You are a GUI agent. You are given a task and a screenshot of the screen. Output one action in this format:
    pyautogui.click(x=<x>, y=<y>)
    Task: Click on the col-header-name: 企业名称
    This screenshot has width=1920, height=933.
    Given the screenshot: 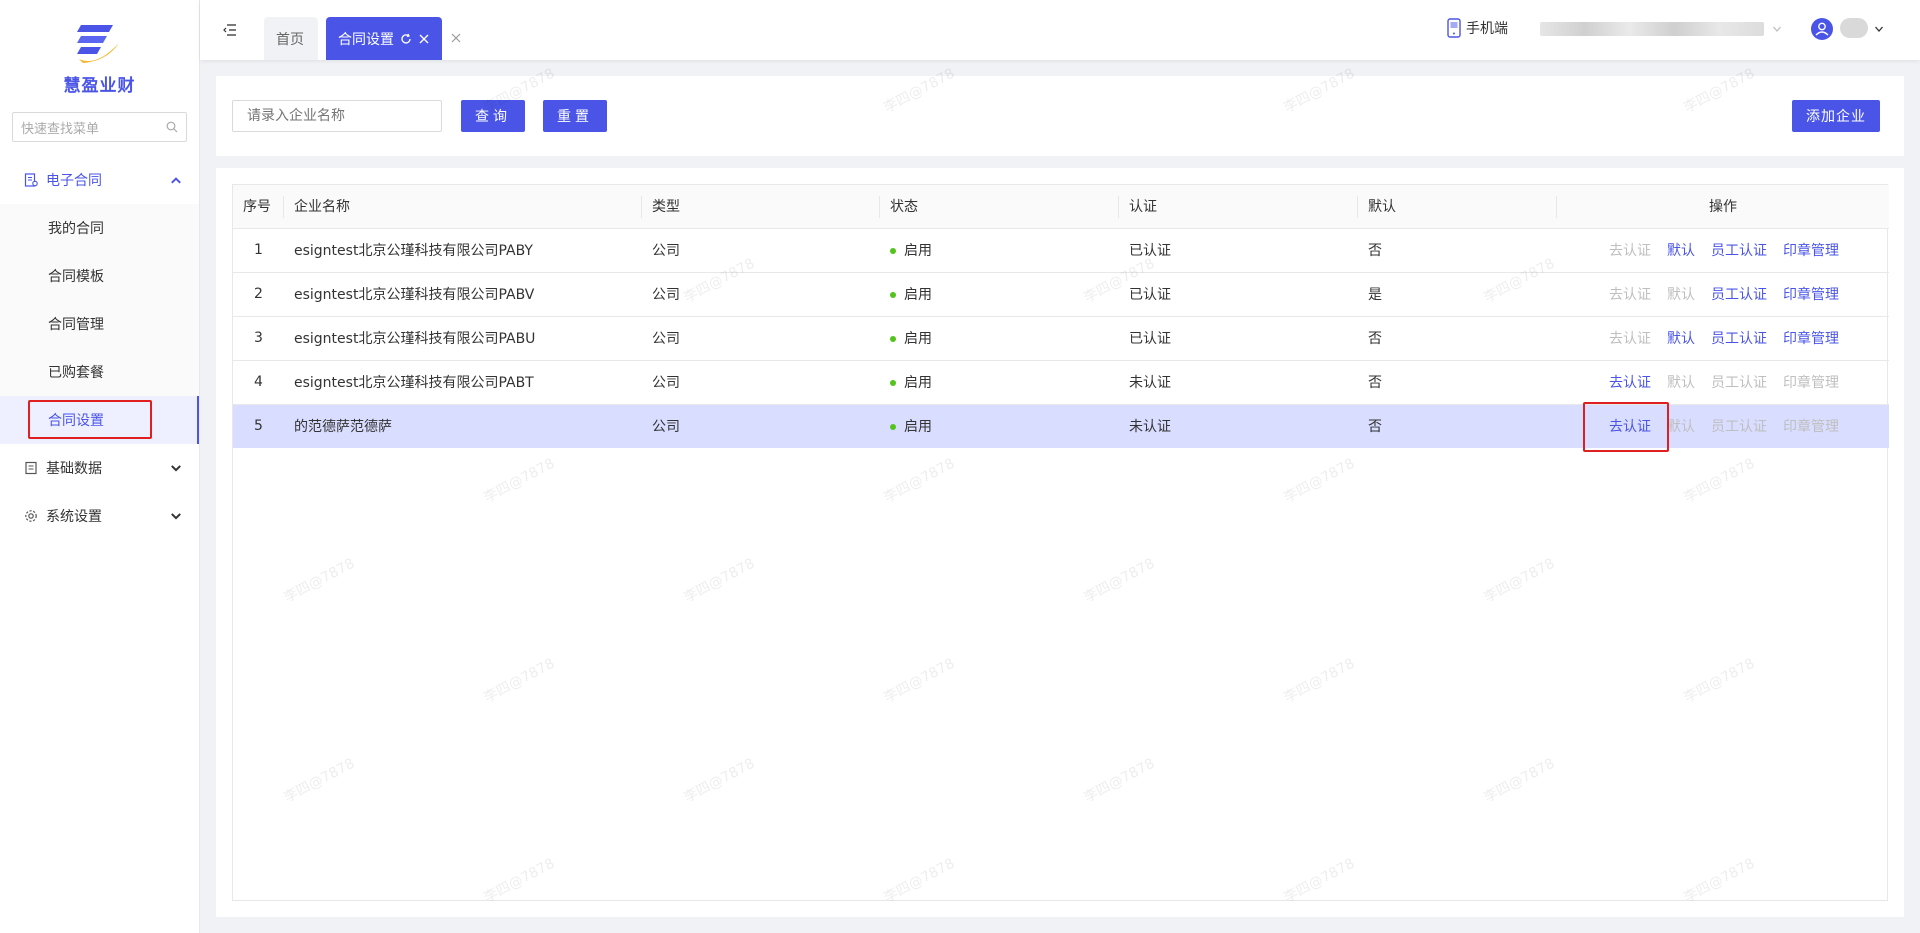 What is the action you would take?
    pyautogui.click(x=463, y=206)
    